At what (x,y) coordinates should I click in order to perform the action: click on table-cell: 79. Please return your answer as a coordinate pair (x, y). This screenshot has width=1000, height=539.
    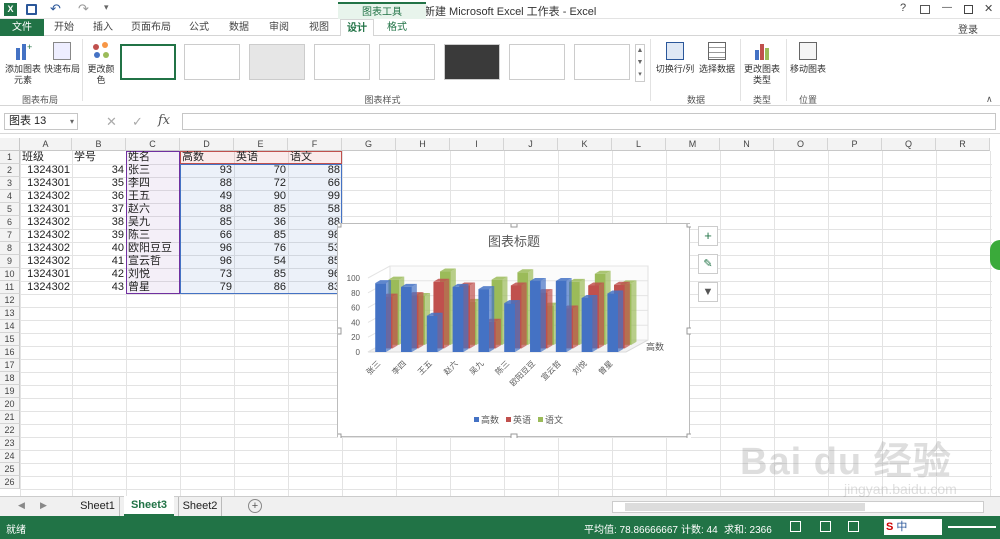
    Looking at the image, I should click on (207, 287).